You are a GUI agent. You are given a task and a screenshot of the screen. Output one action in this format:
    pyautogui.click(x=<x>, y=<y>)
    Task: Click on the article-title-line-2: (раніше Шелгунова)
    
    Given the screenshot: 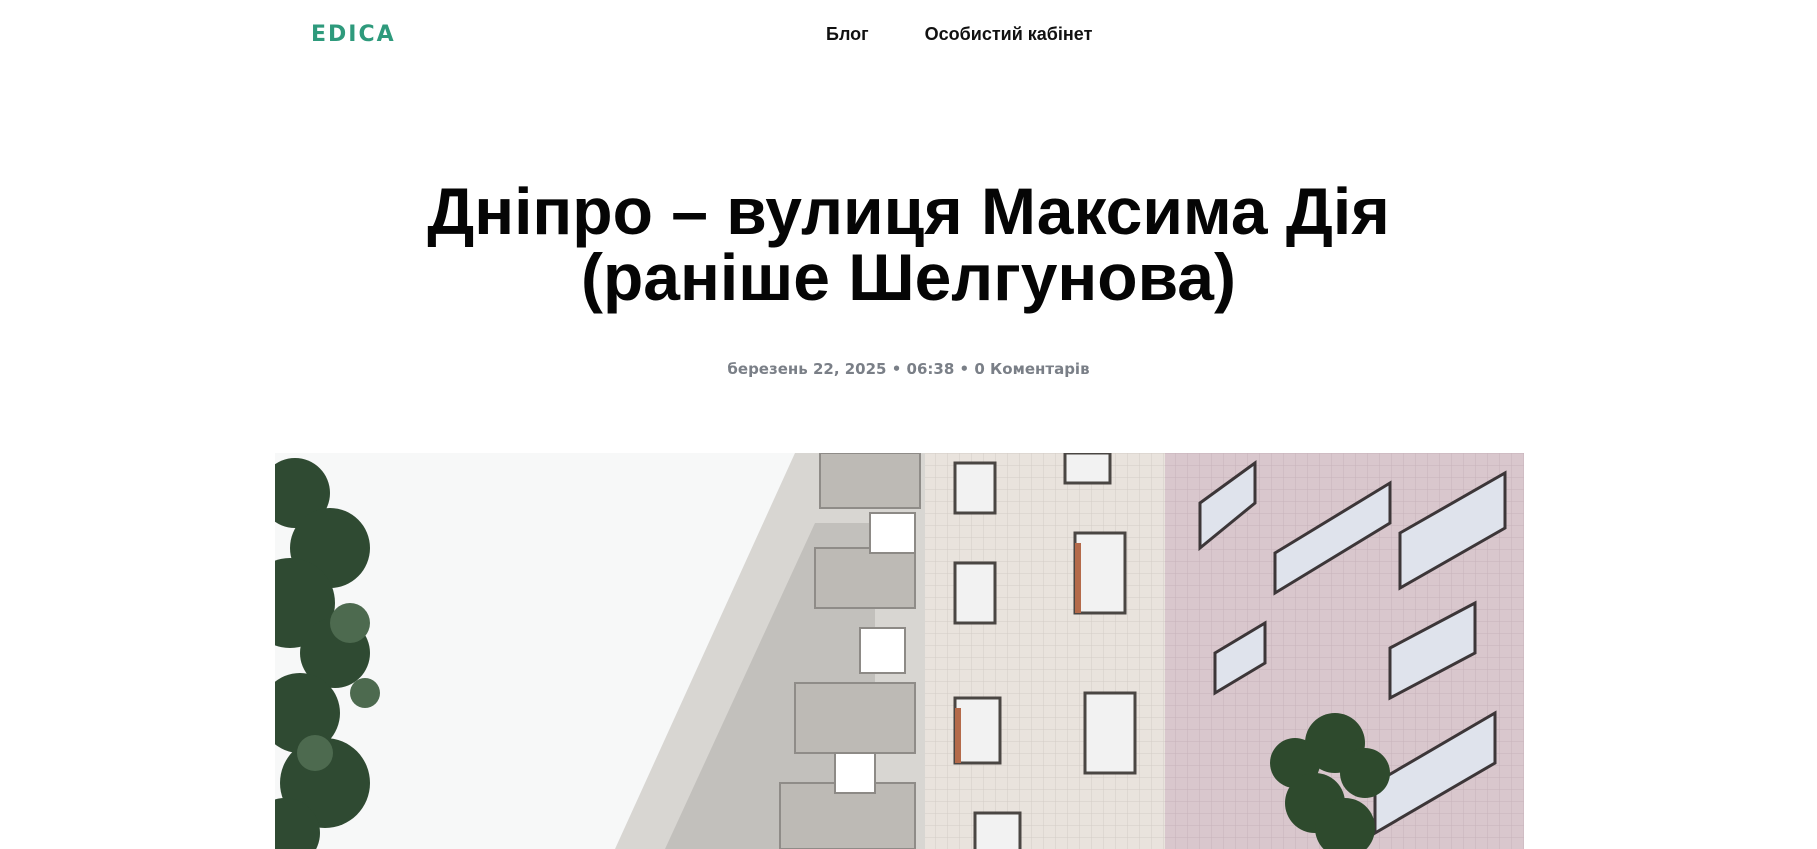 What is the action you would take?
    pyautogui.click(x=908, y=277)
    